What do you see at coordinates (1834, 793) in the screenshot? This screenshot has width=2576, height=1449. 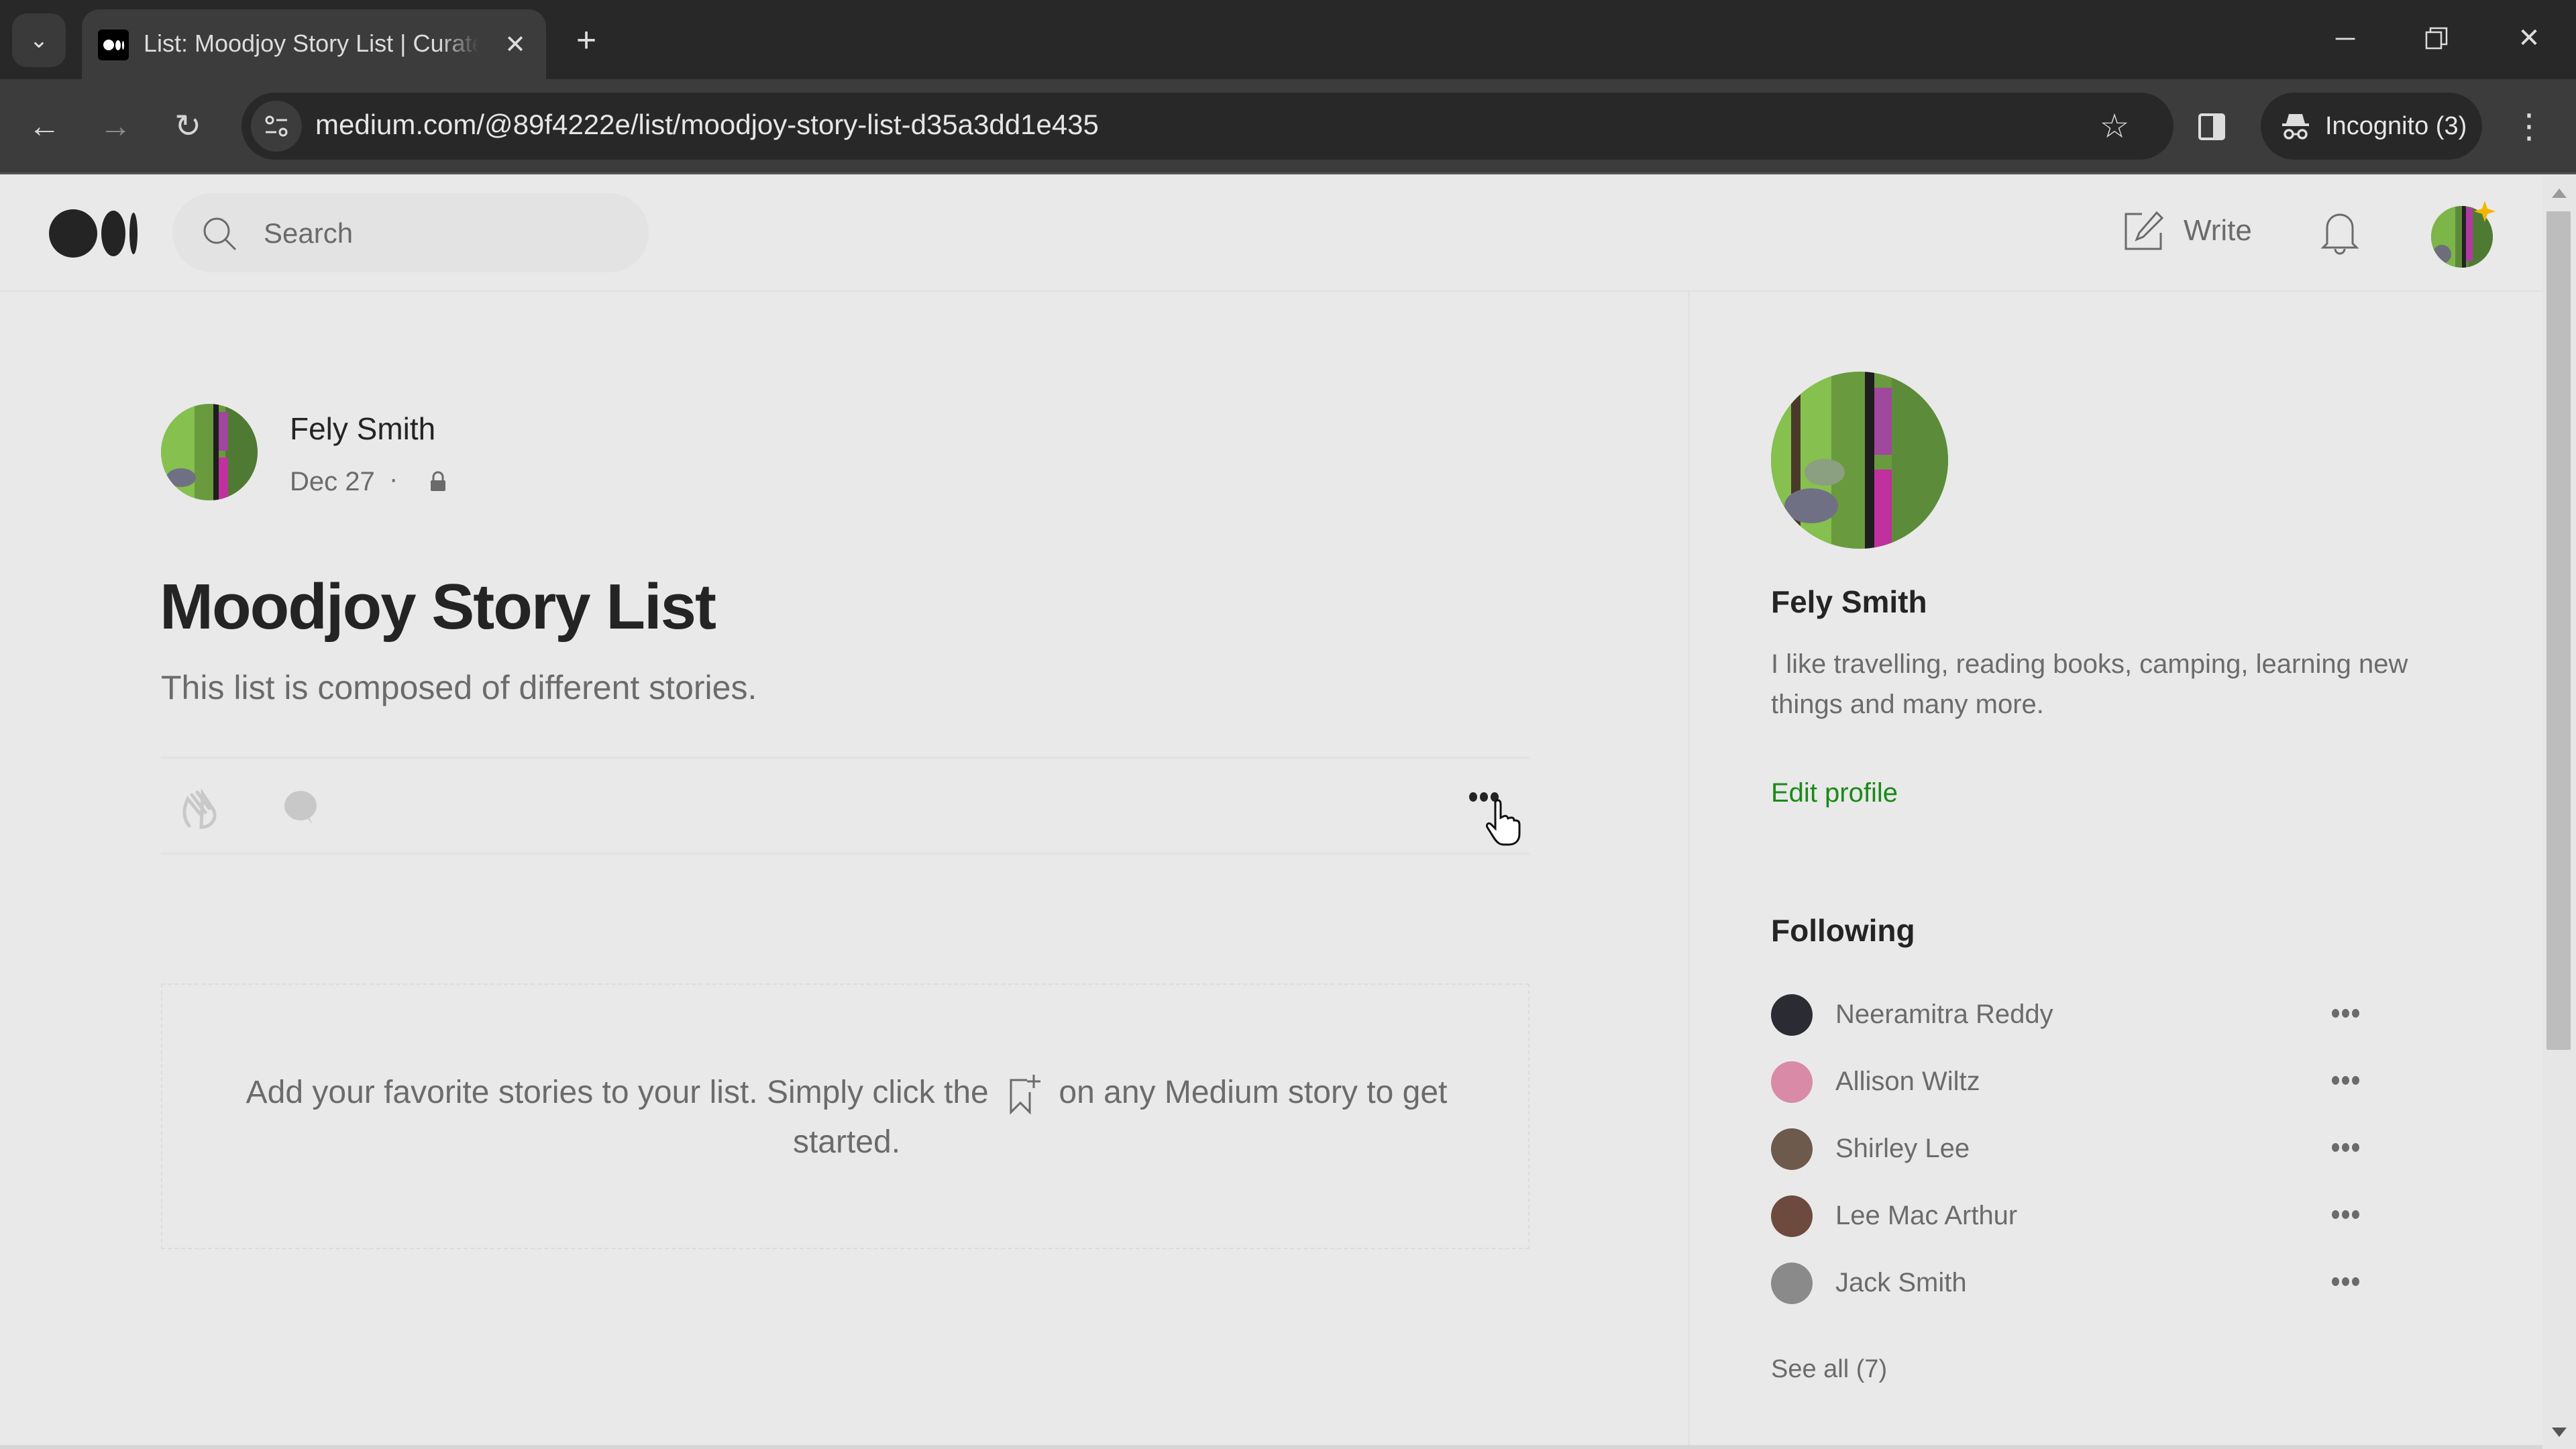 I see `edit-profile-link: Edit profile` at bounding box center [1834, 793].